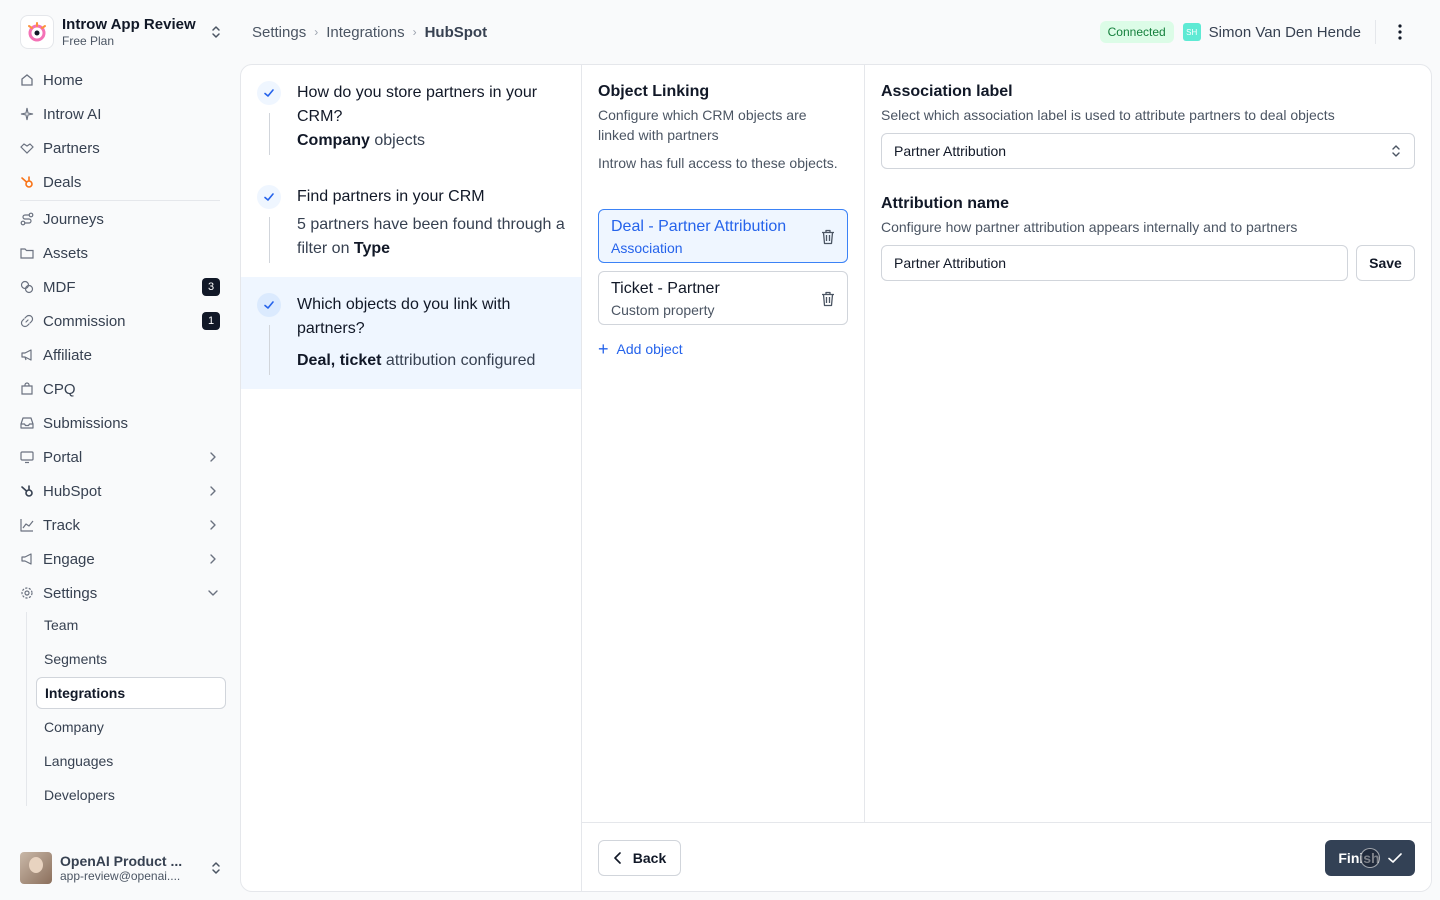  Describe the element at coordinates (124, 491) in the screenshot. I see `nav-hubspot: HubSpot` at that location.